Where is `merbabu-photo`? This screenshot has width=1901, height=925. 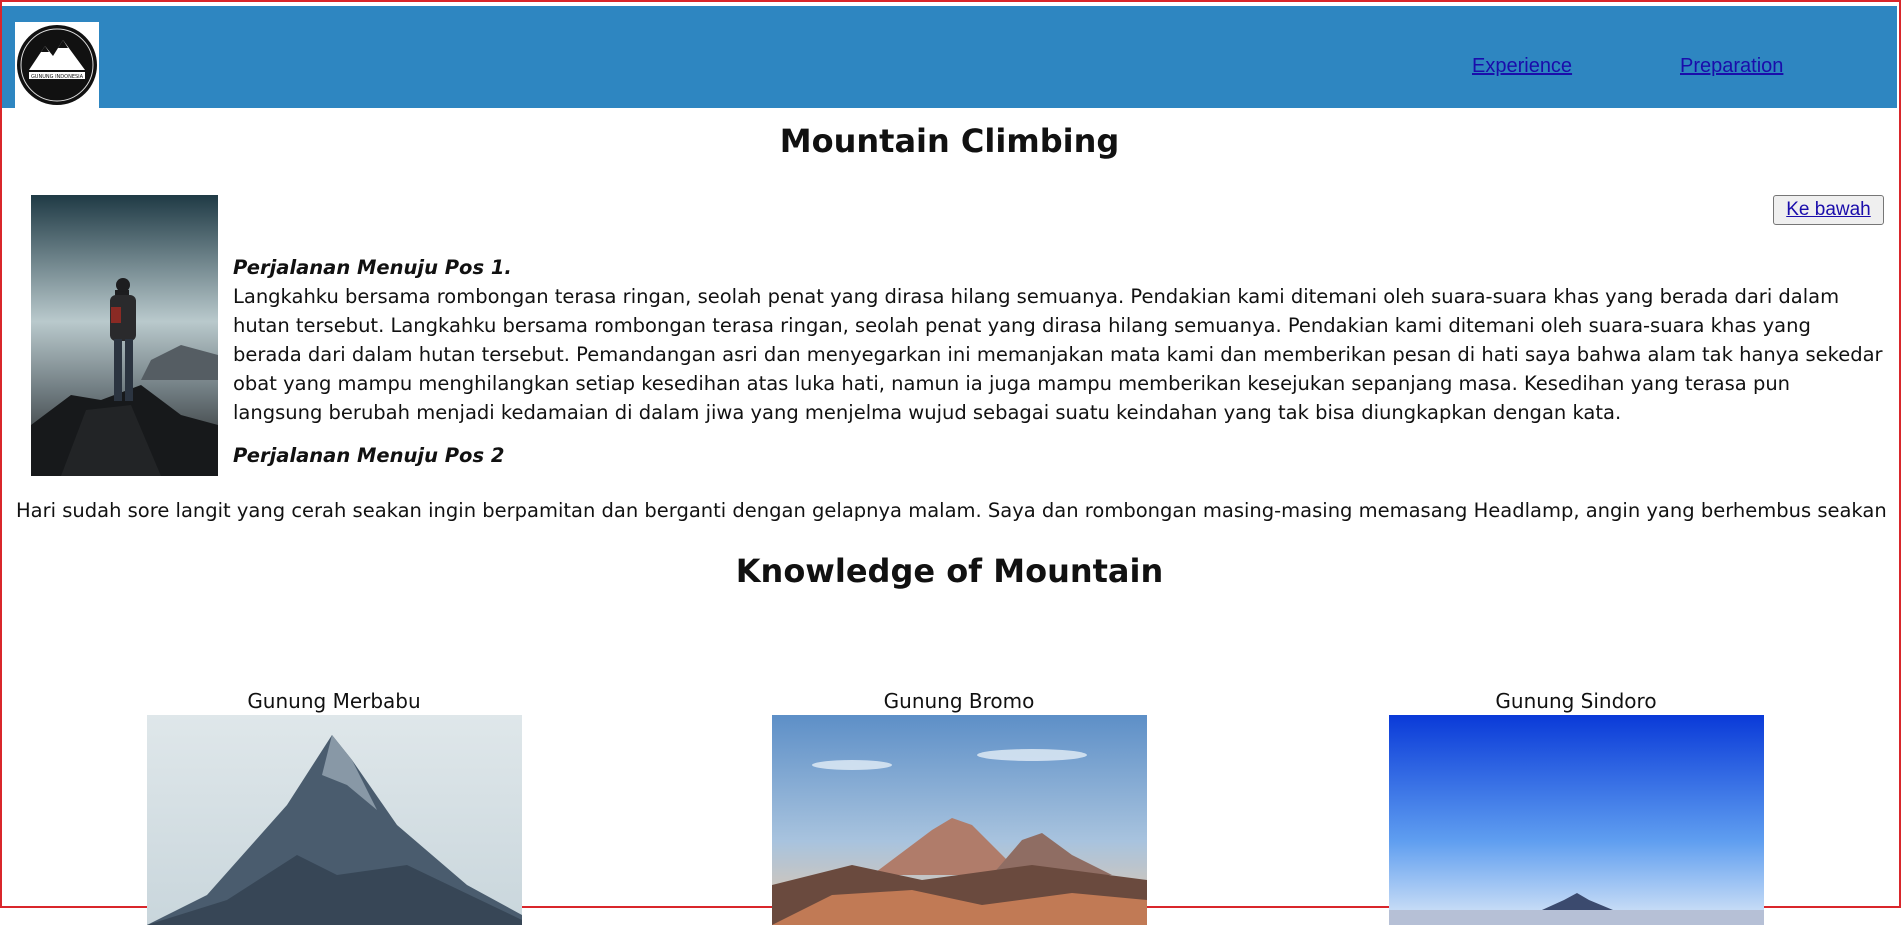 merbabu-photo is located at coordinates (334, 820).